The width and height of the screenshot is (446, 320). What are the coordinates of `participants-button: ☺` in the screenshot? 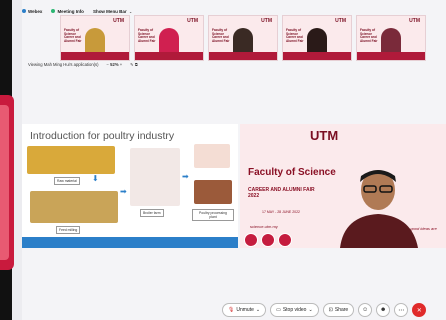 It's located at (365, 310).